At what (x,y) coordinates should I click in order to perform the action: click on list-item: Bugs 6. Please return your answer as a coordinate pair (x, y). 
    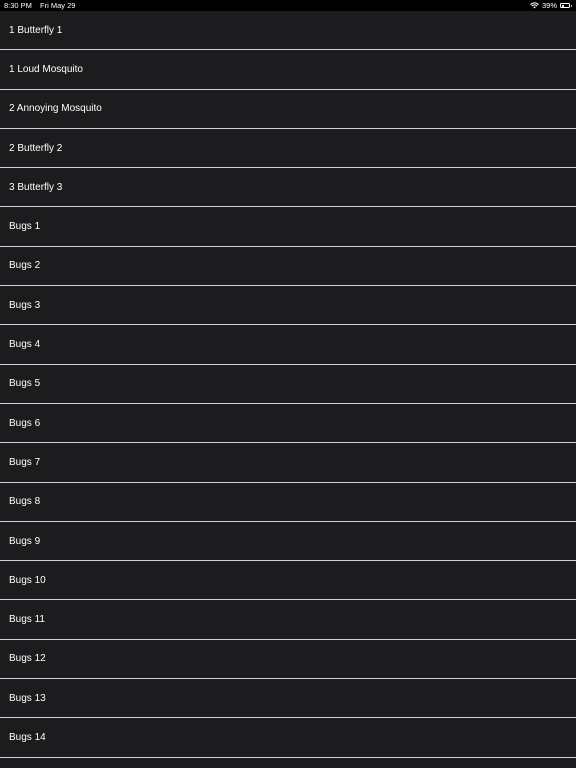
    Looking at the image, I should click on (288, 423).